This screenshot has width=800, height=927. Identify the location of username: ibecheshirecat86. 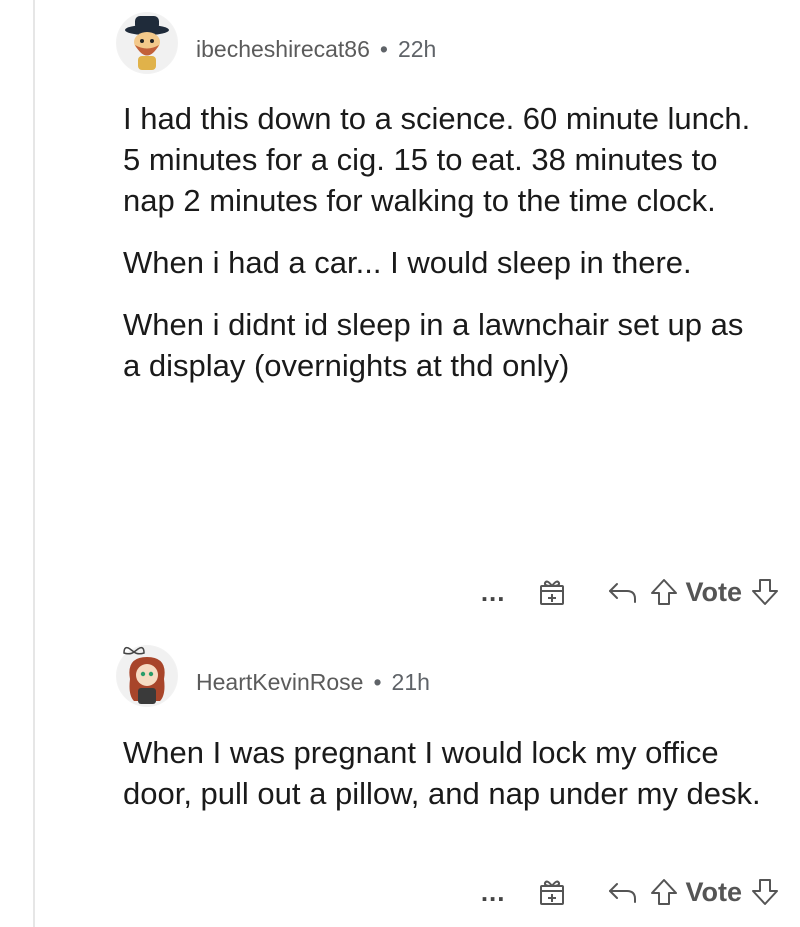
(283, 49).